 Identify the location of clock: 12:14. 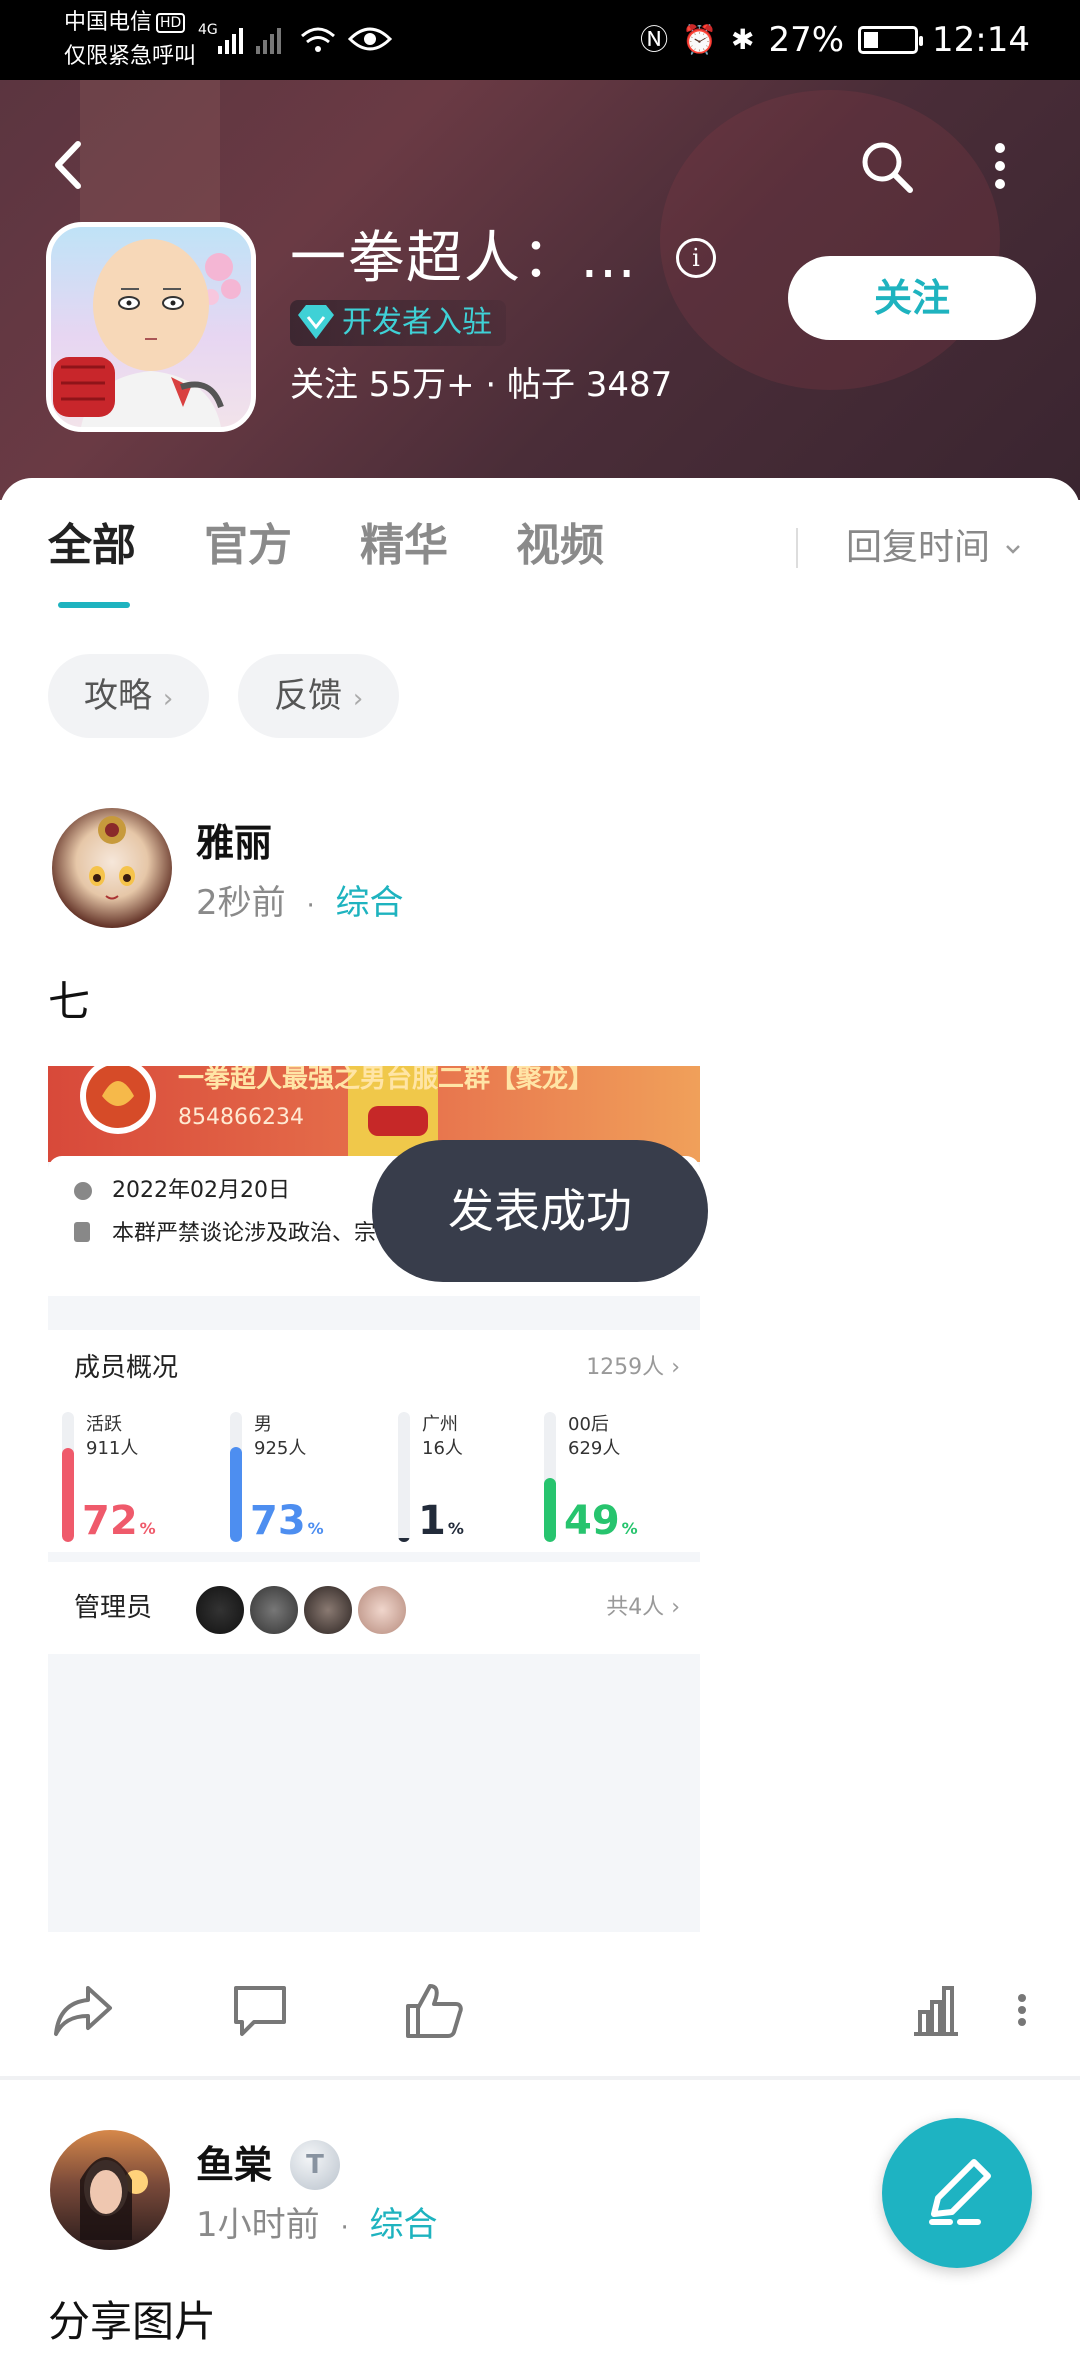
(981, 40).